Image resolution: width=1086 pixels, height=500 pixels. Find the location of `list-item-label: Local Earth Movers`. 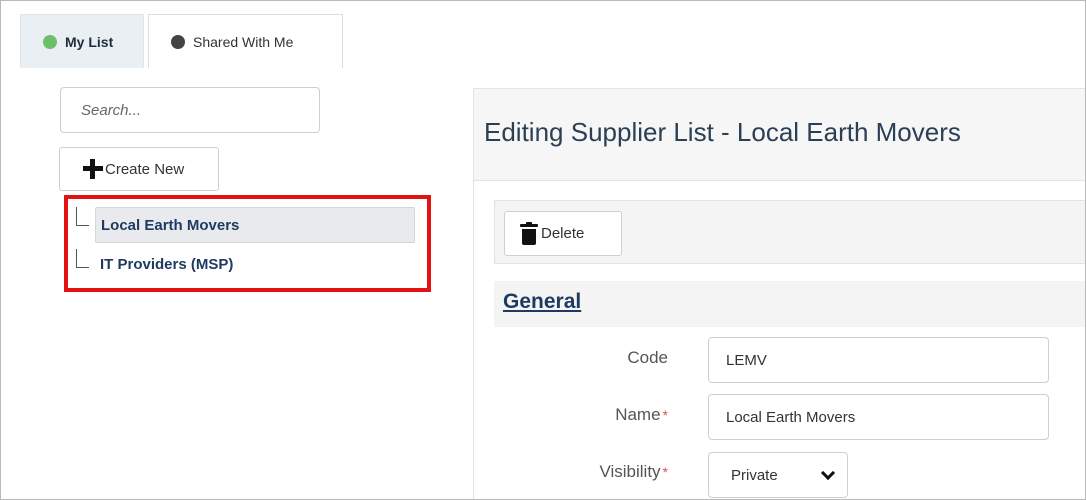

list-item-label: Local Earth Movers is located at coordinates (170, 225).